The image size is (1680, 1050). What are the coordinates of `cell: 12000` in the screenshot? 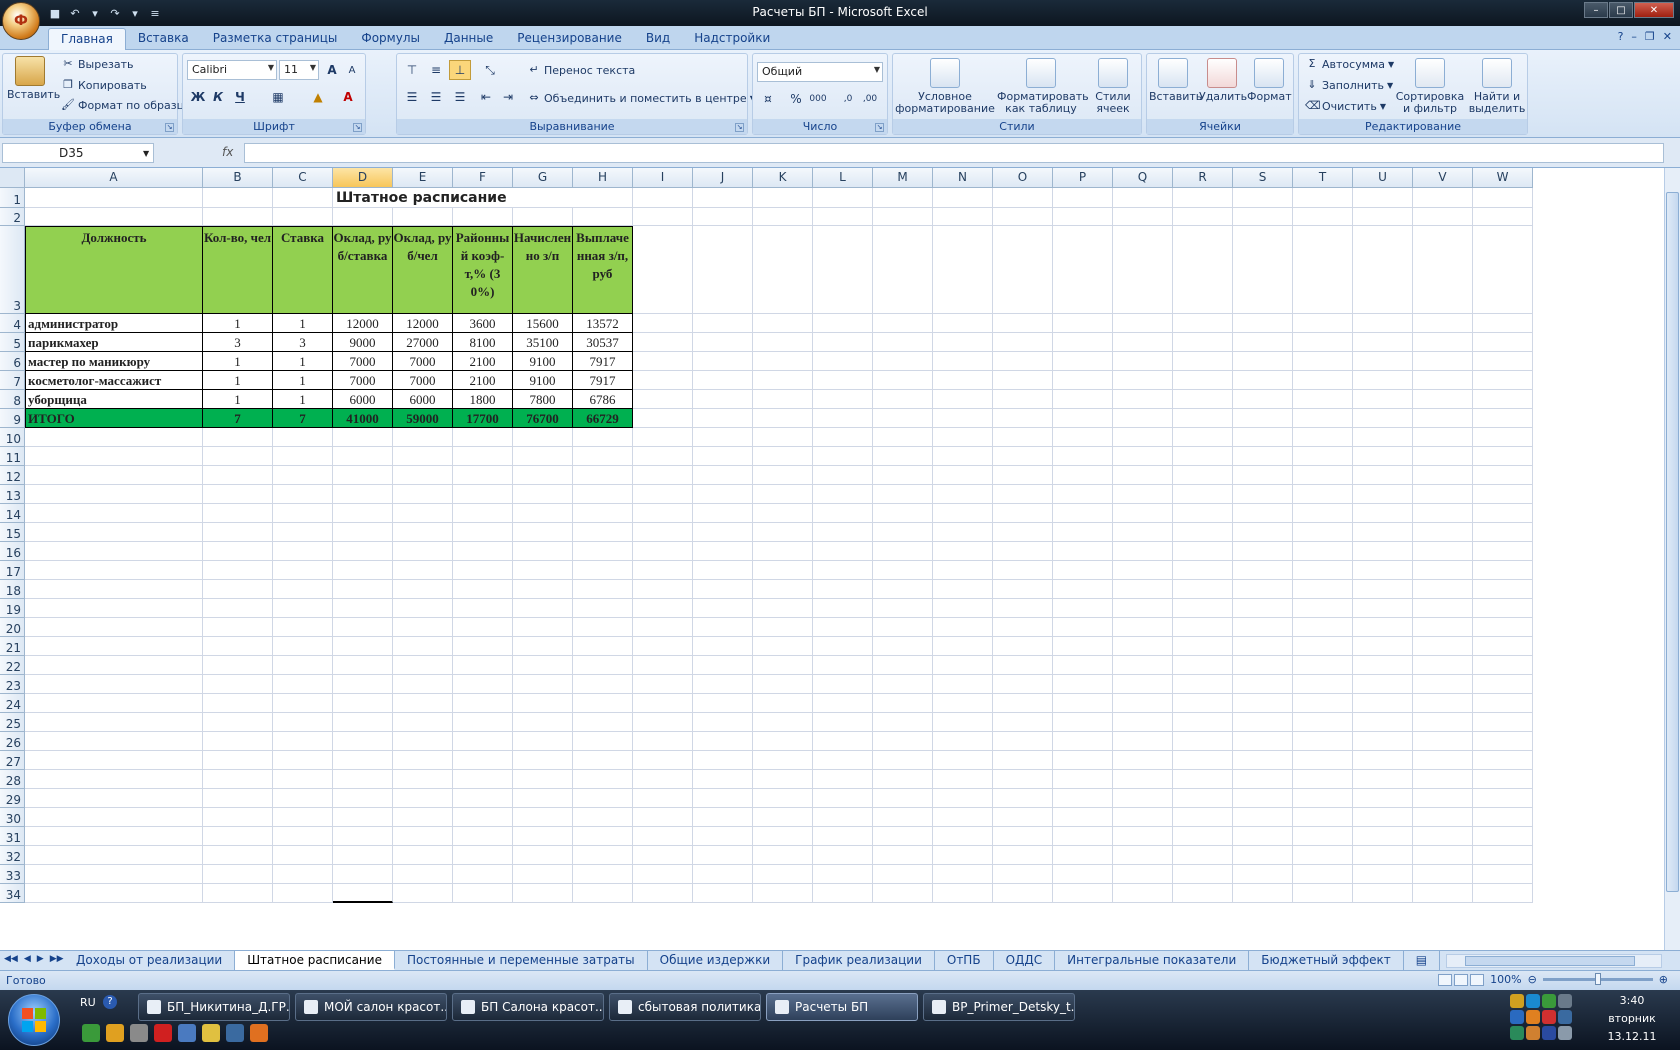 It's located at (363, 323).